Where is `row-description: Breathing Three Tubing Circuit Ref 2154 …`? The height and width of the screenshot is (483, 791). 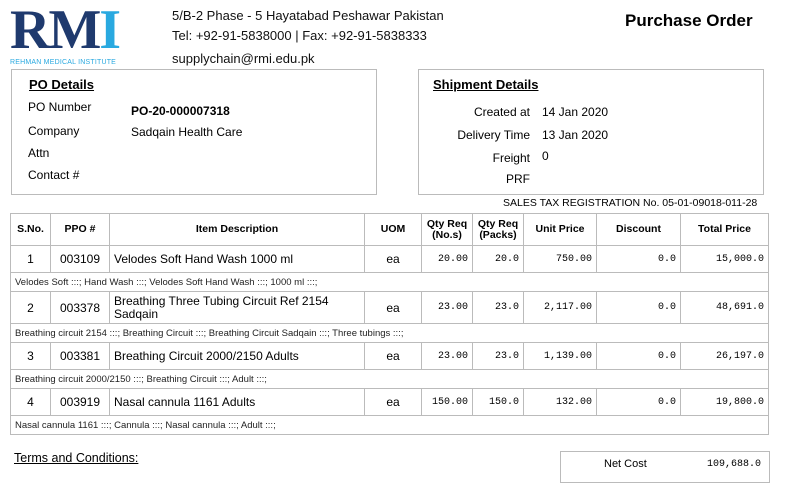 row-description: Breathing Three Tubing Circuit Ref 2154 … is located at coordinates (237, 307).